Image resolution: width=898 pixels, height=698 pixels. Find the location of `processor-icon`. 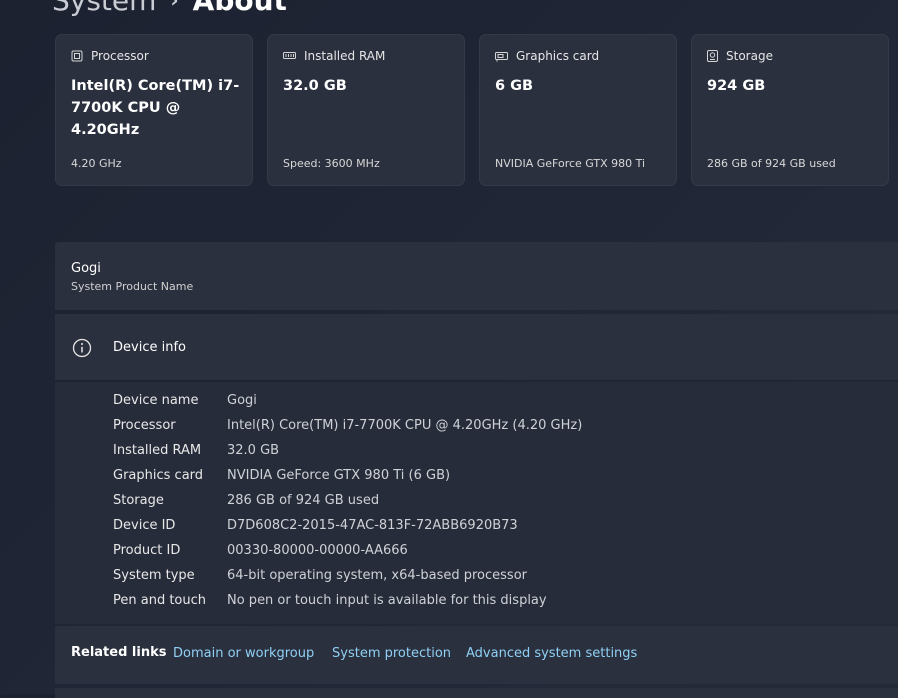

processor-icon is located at coordinates (77, 56).